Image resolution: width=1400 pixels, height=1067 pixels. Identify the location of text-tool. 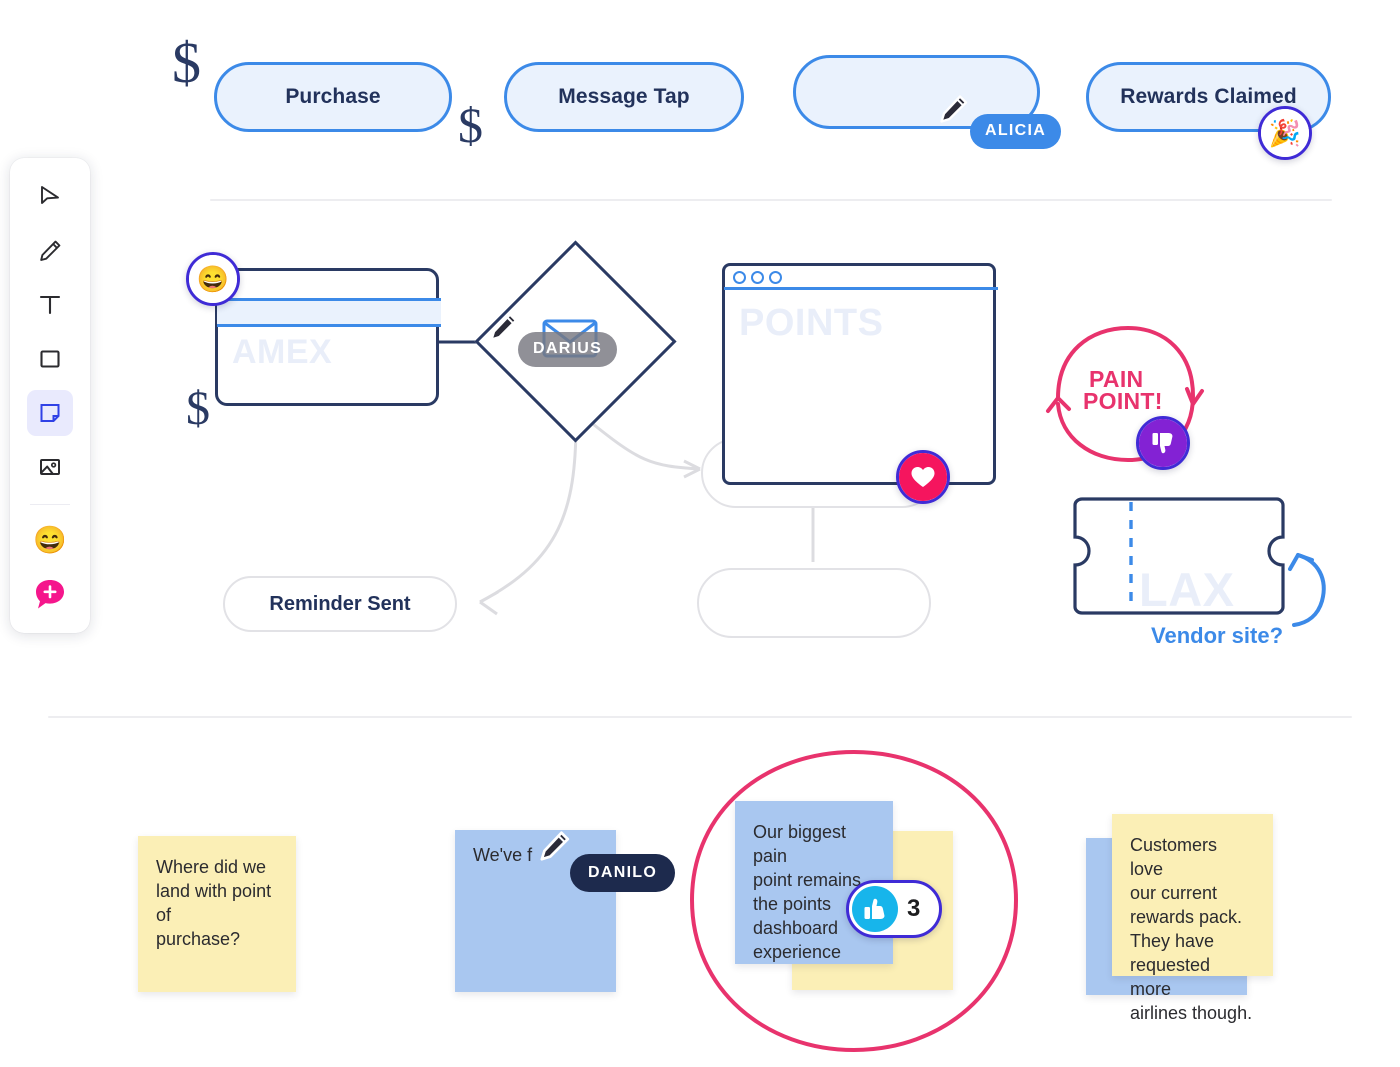
(50, 305).